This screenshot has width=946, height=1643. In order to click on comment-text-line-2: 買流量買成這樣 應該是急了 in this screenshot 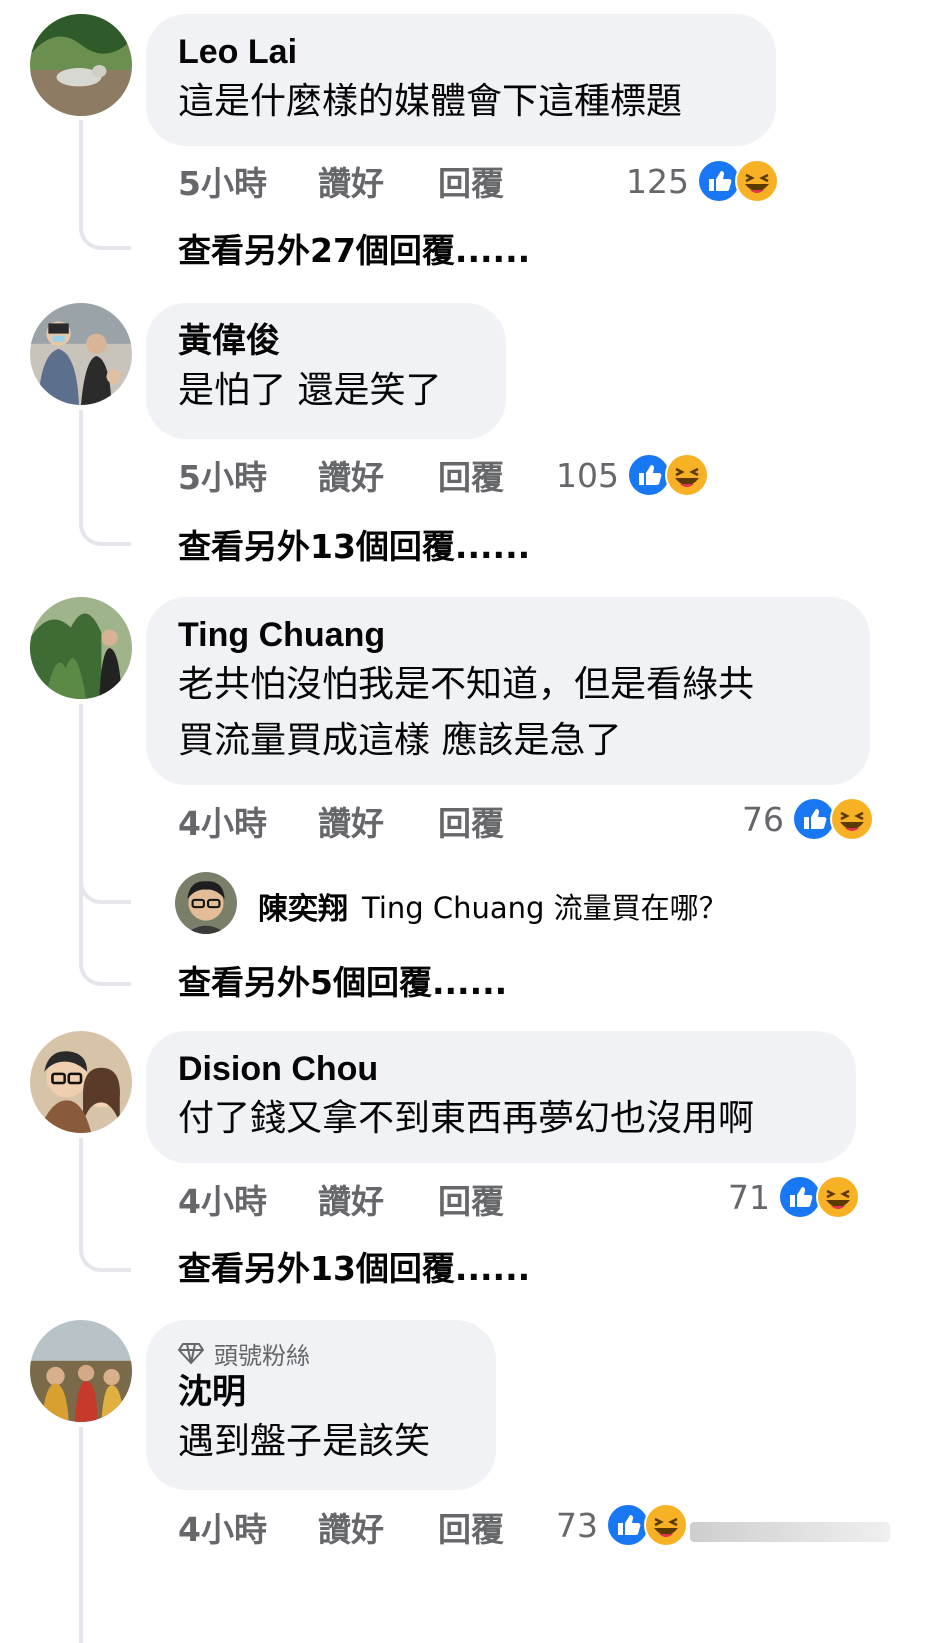, I will do `click(400, 740)`.